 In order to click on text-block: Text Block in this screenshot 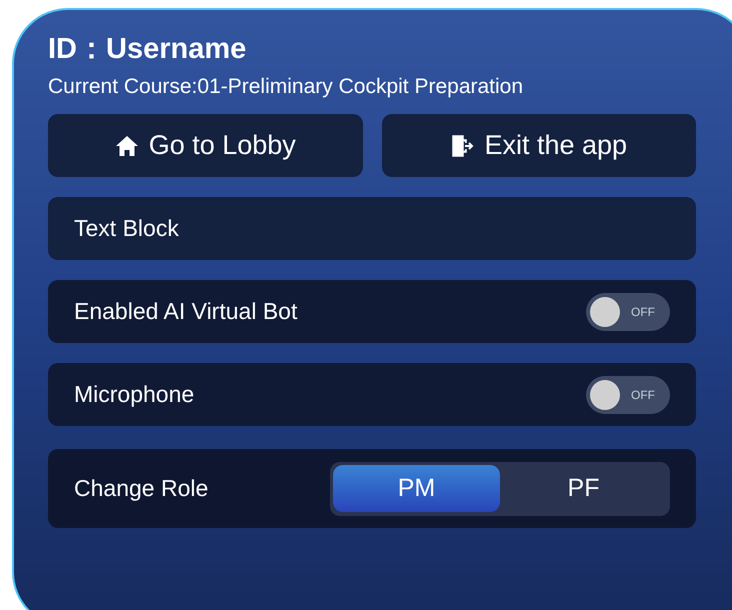, I will do `click(372, 228)`.